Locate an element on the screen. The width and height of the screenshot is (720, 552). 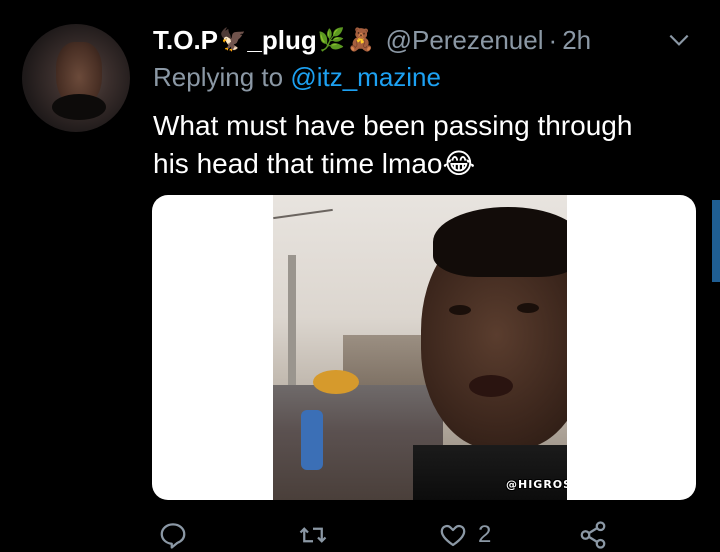
man-hair is located at coordinates (500, 242).